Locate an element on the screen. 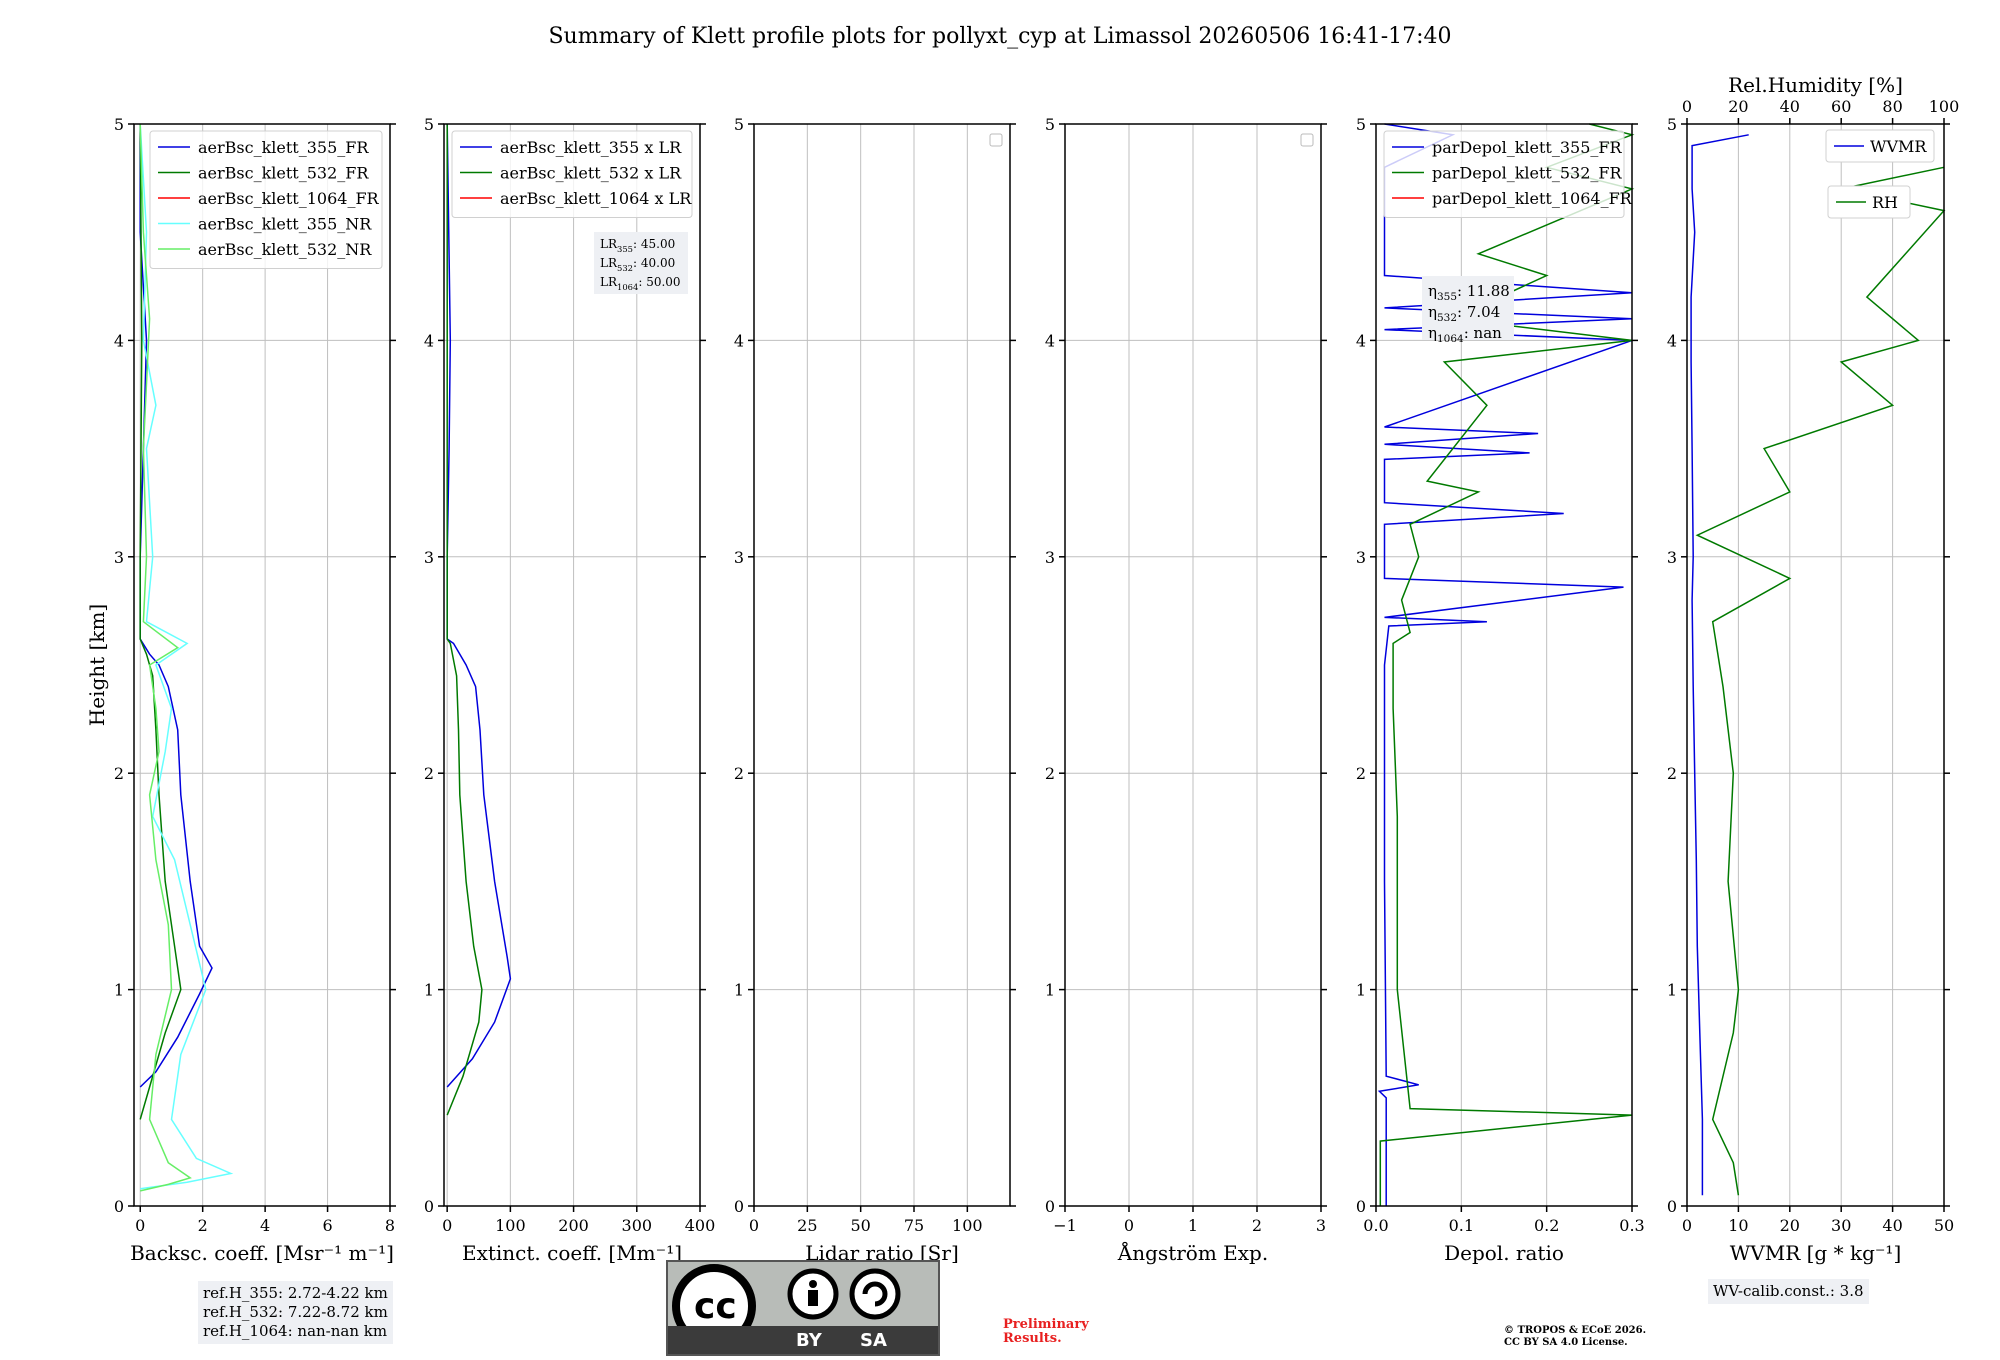 This screenshot has width=2000, height=1360. panel-3: 0123450 25 50 75 100Lidar ratio [Sr] is located at coordinates (875, 690).